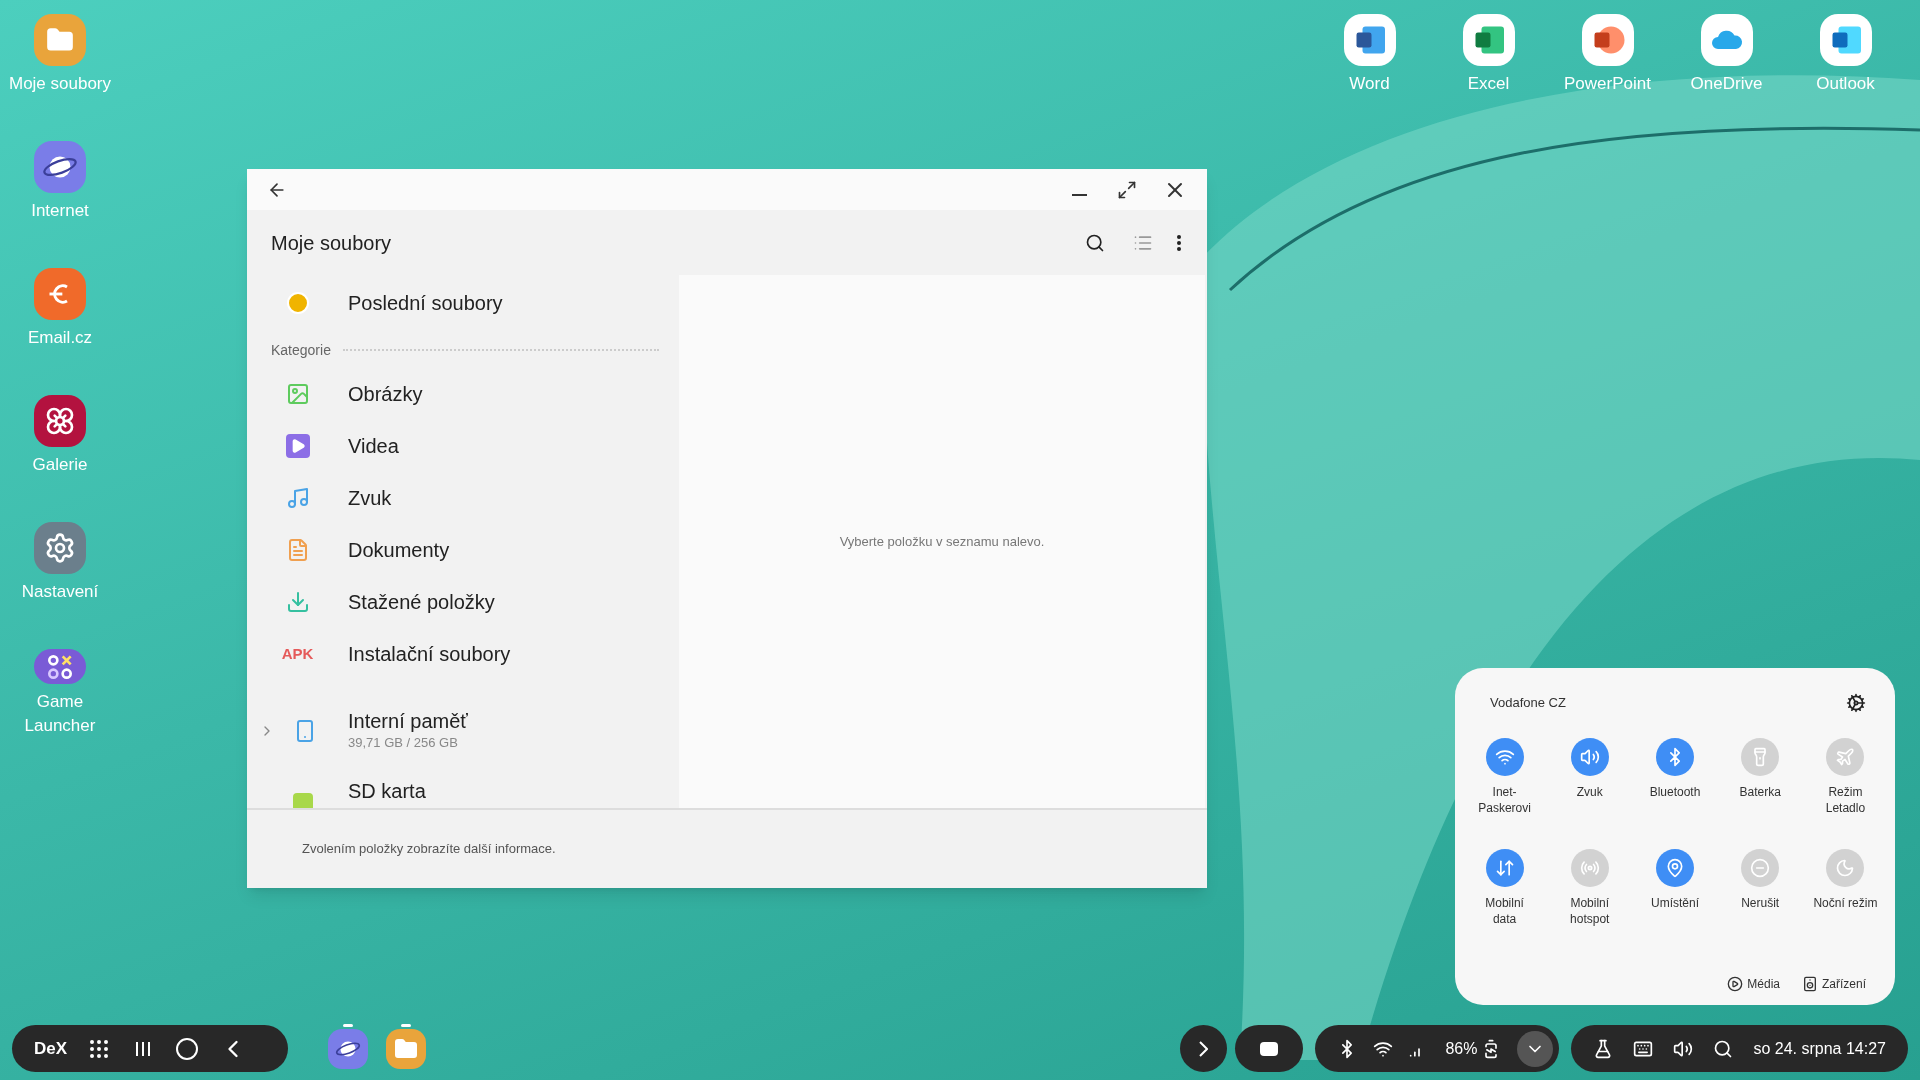 The height and width of the screenshot is (1080, 1920). What do you see at coordinates (1607, 84) in the screenshot?
I see `app-label: PowerPoint` at bounding box center [1607, 84].